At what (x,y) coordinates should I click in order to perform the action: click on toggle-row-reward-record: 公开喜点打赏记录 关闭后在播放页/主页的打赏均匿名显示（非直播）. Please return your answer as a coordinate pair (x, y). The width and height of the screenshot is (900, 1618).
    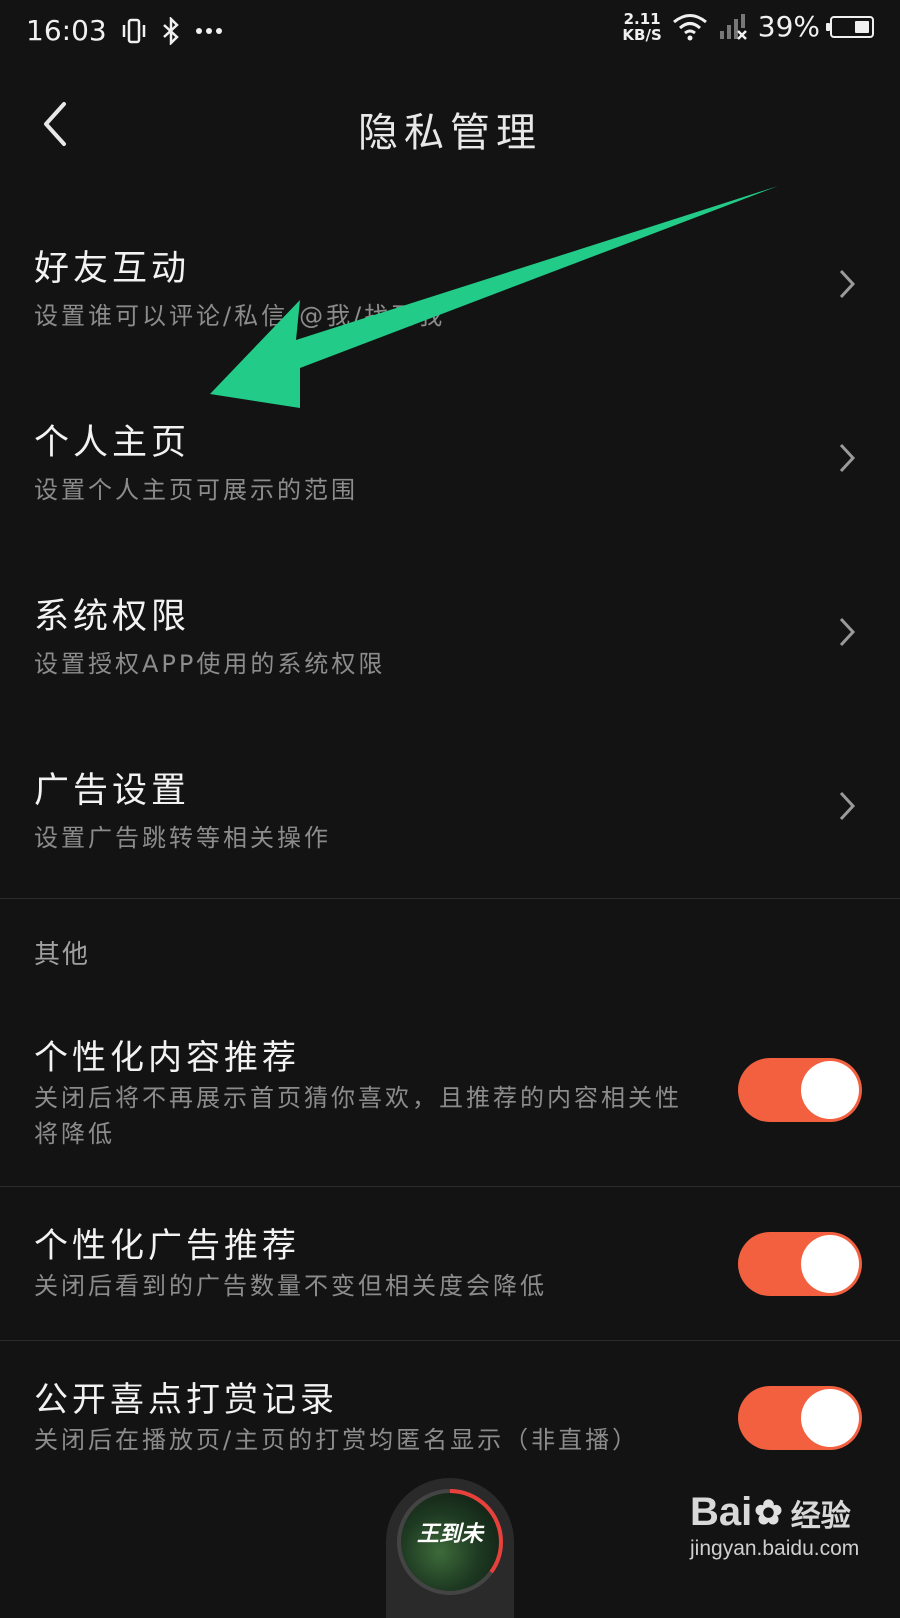
    Looking at the image, I should click on (450, 1422).